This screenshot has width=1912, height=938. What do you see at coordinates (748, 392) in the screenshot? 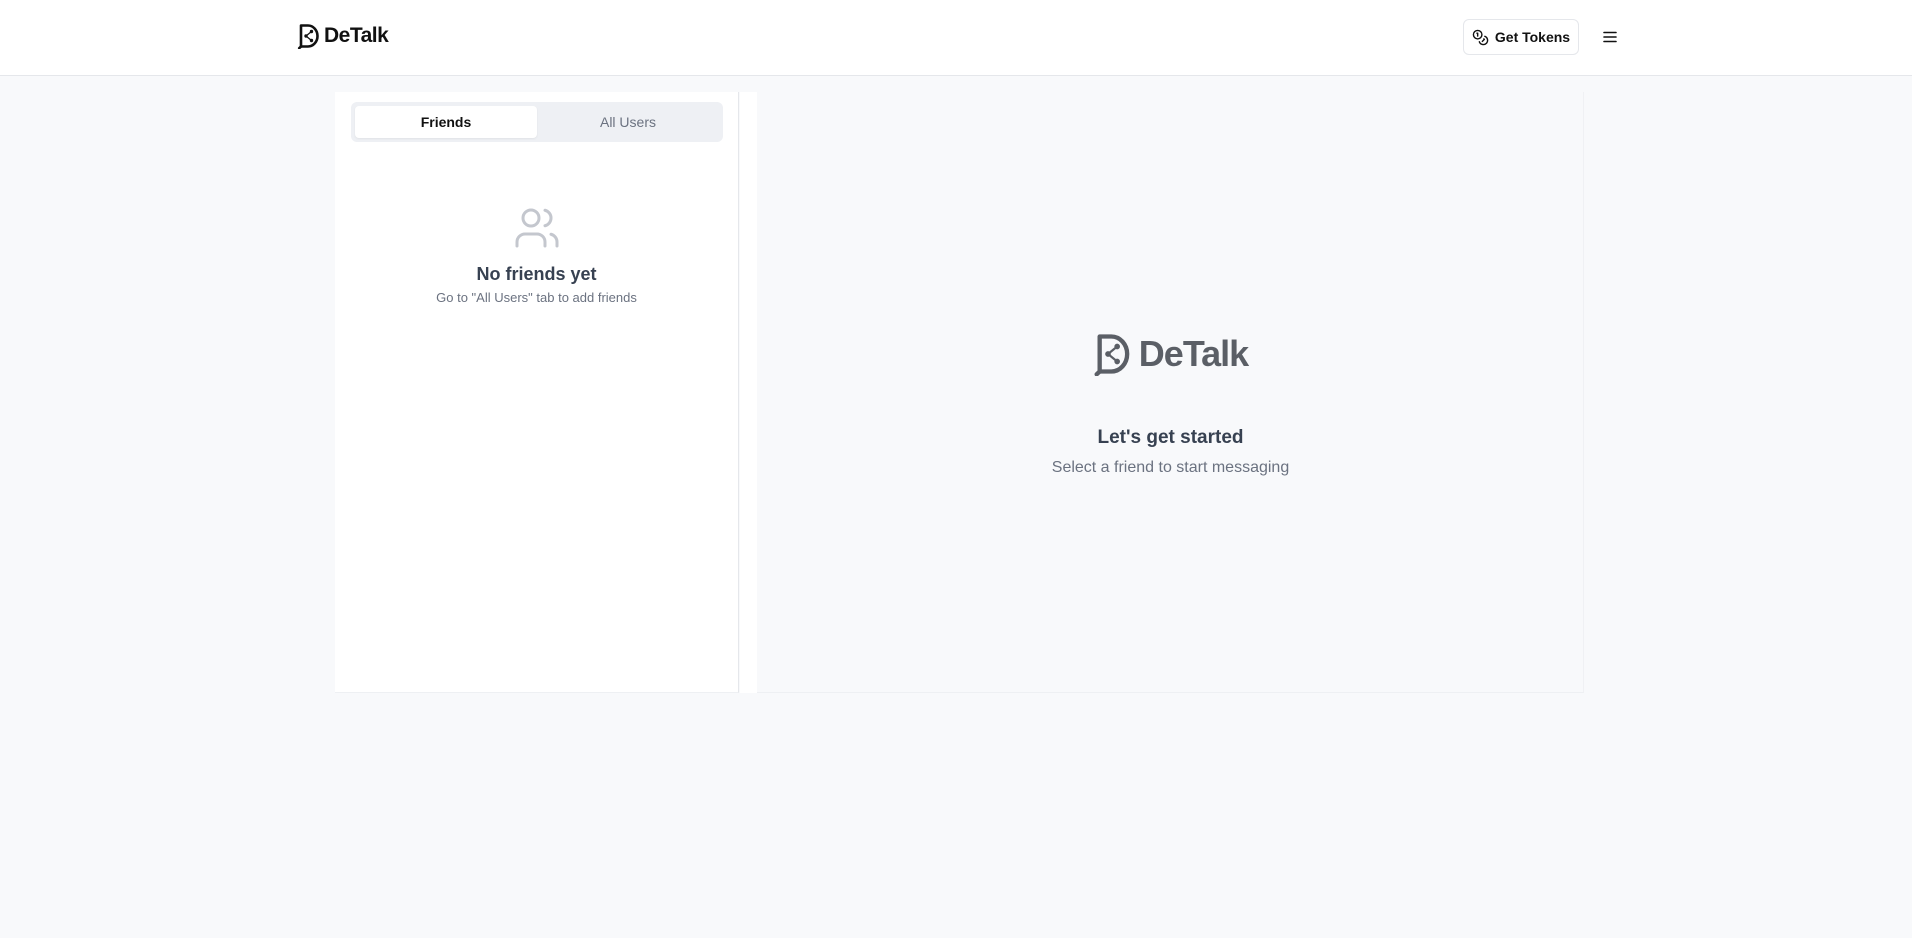
I see `panel-divider` at bounding box center [748, 392].